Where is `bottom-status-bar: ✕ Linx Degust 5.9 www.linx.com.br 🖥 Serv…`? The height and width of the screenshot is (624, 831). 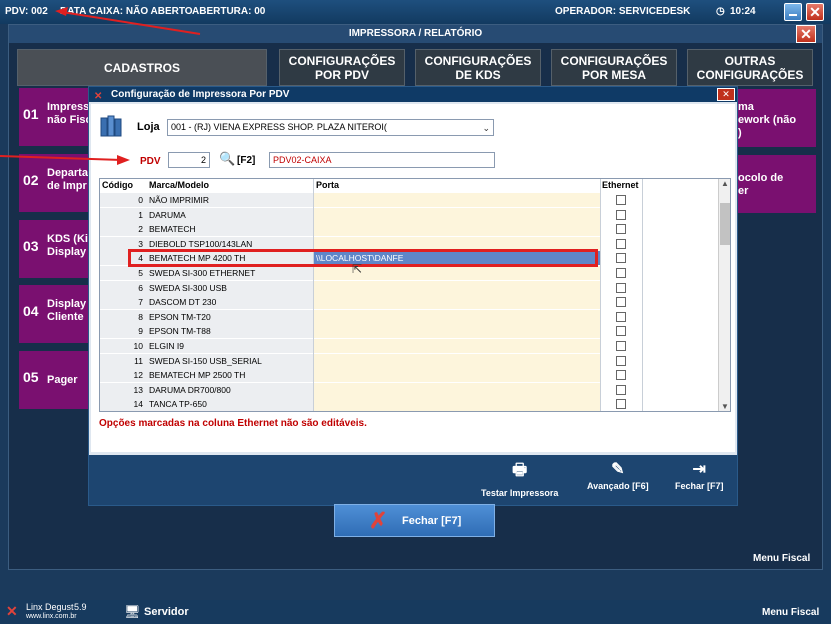 bottom-status-bar: ✕ Linx Degust 5.9 www.linx.com.br 🖥 Serv… is located at coordinates (415, 612).